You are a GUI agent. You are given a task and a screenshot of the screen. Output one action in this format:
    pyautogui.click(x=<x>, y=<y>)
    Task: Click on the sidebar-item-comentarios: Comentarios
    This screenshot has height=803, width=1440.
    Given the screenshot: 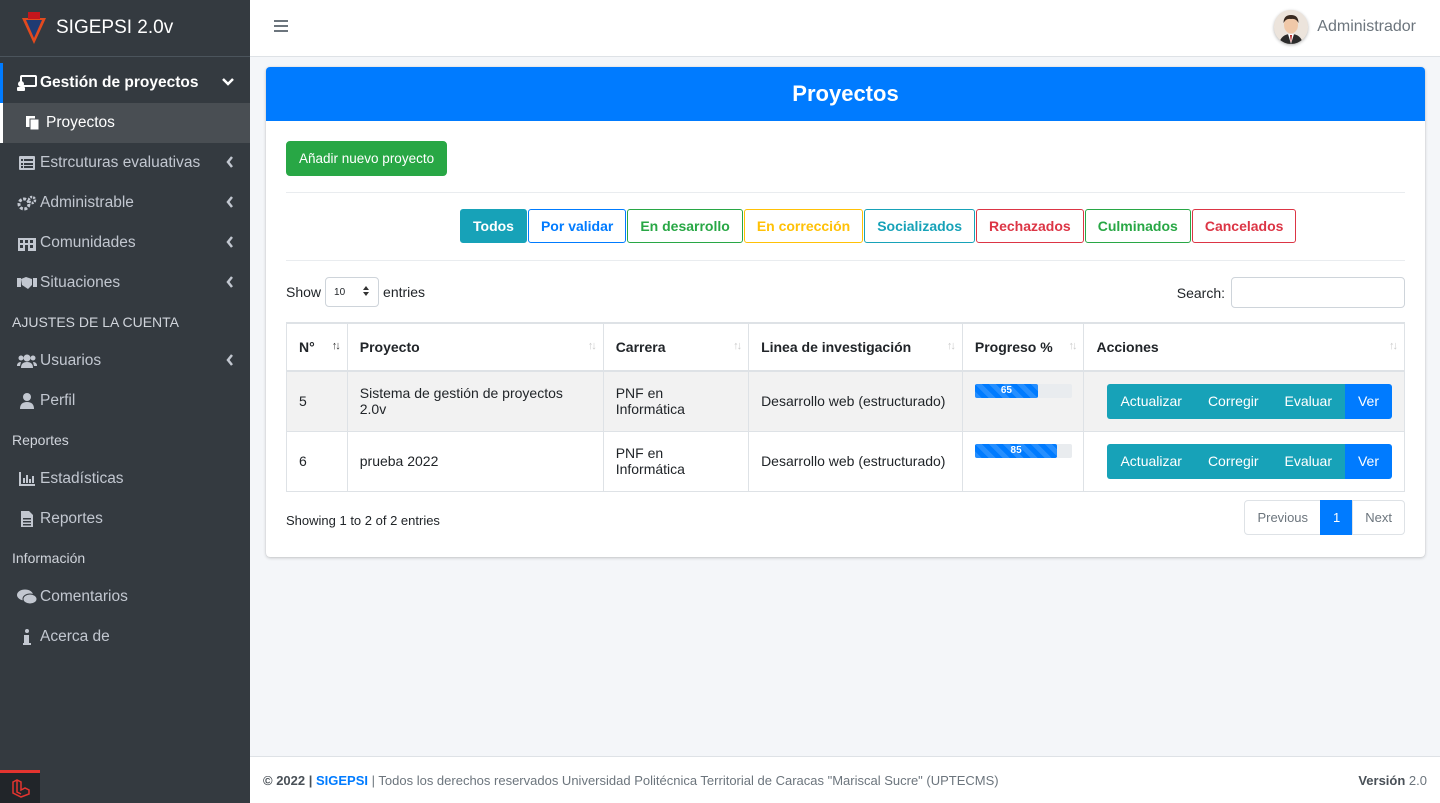 What is the action you would take?
    pyautogui.click(x=125, y=597)
    